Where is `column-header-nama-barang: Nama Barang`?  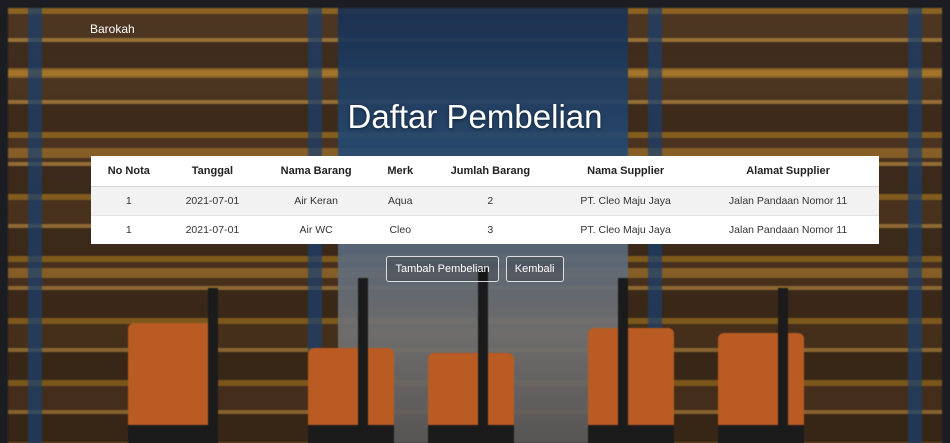
column-header-nama-barang: Nama Barang is located at coordinates (316, 171).